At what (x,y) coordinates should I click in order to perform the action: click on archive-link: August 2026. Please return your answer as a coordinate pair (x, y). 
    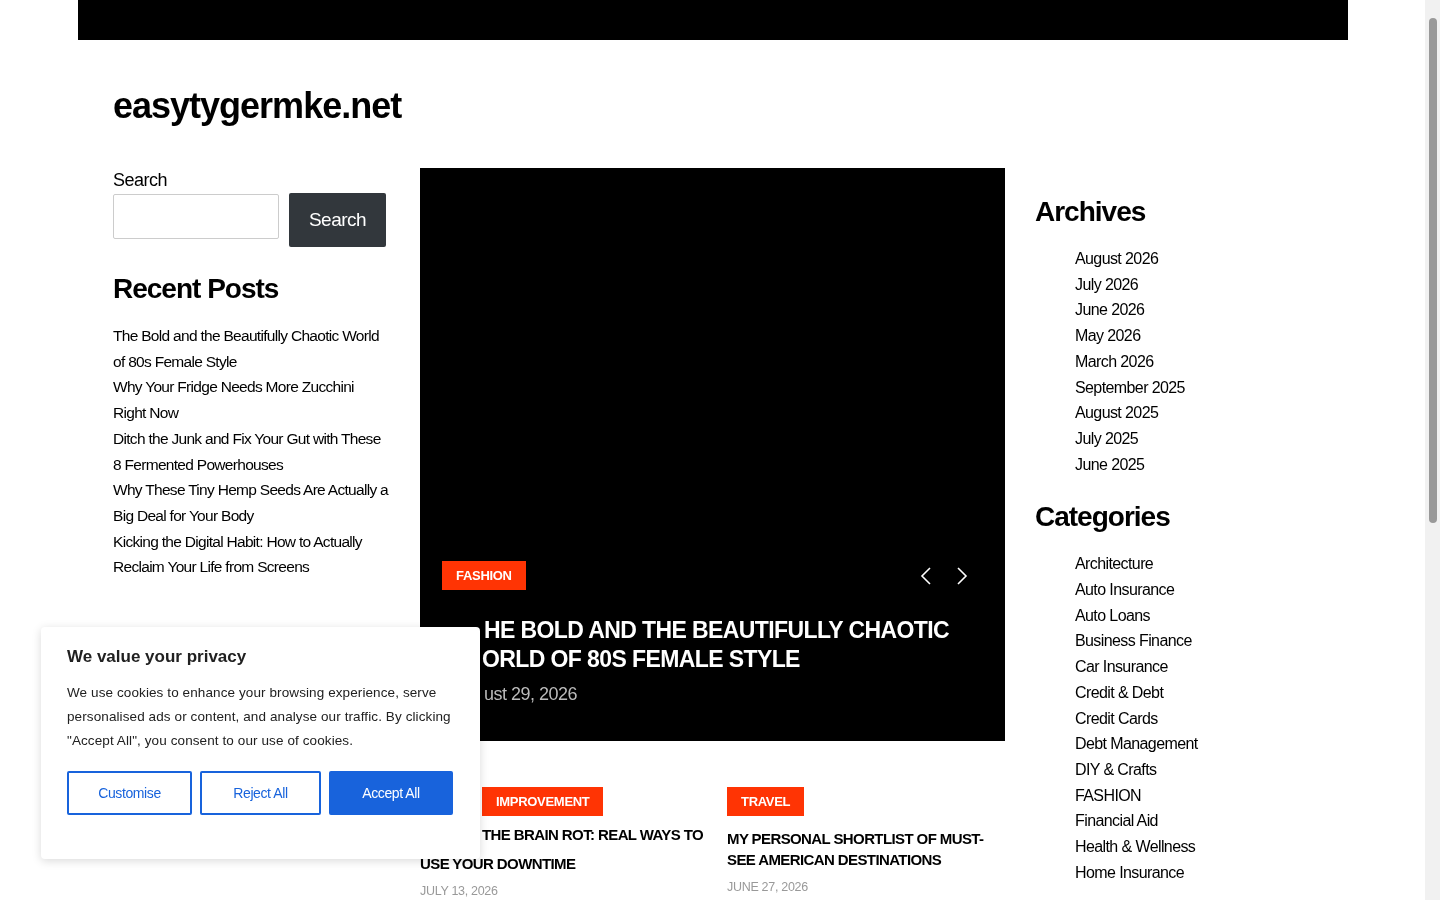
    Looking at the image, I should click on (1205, 259).